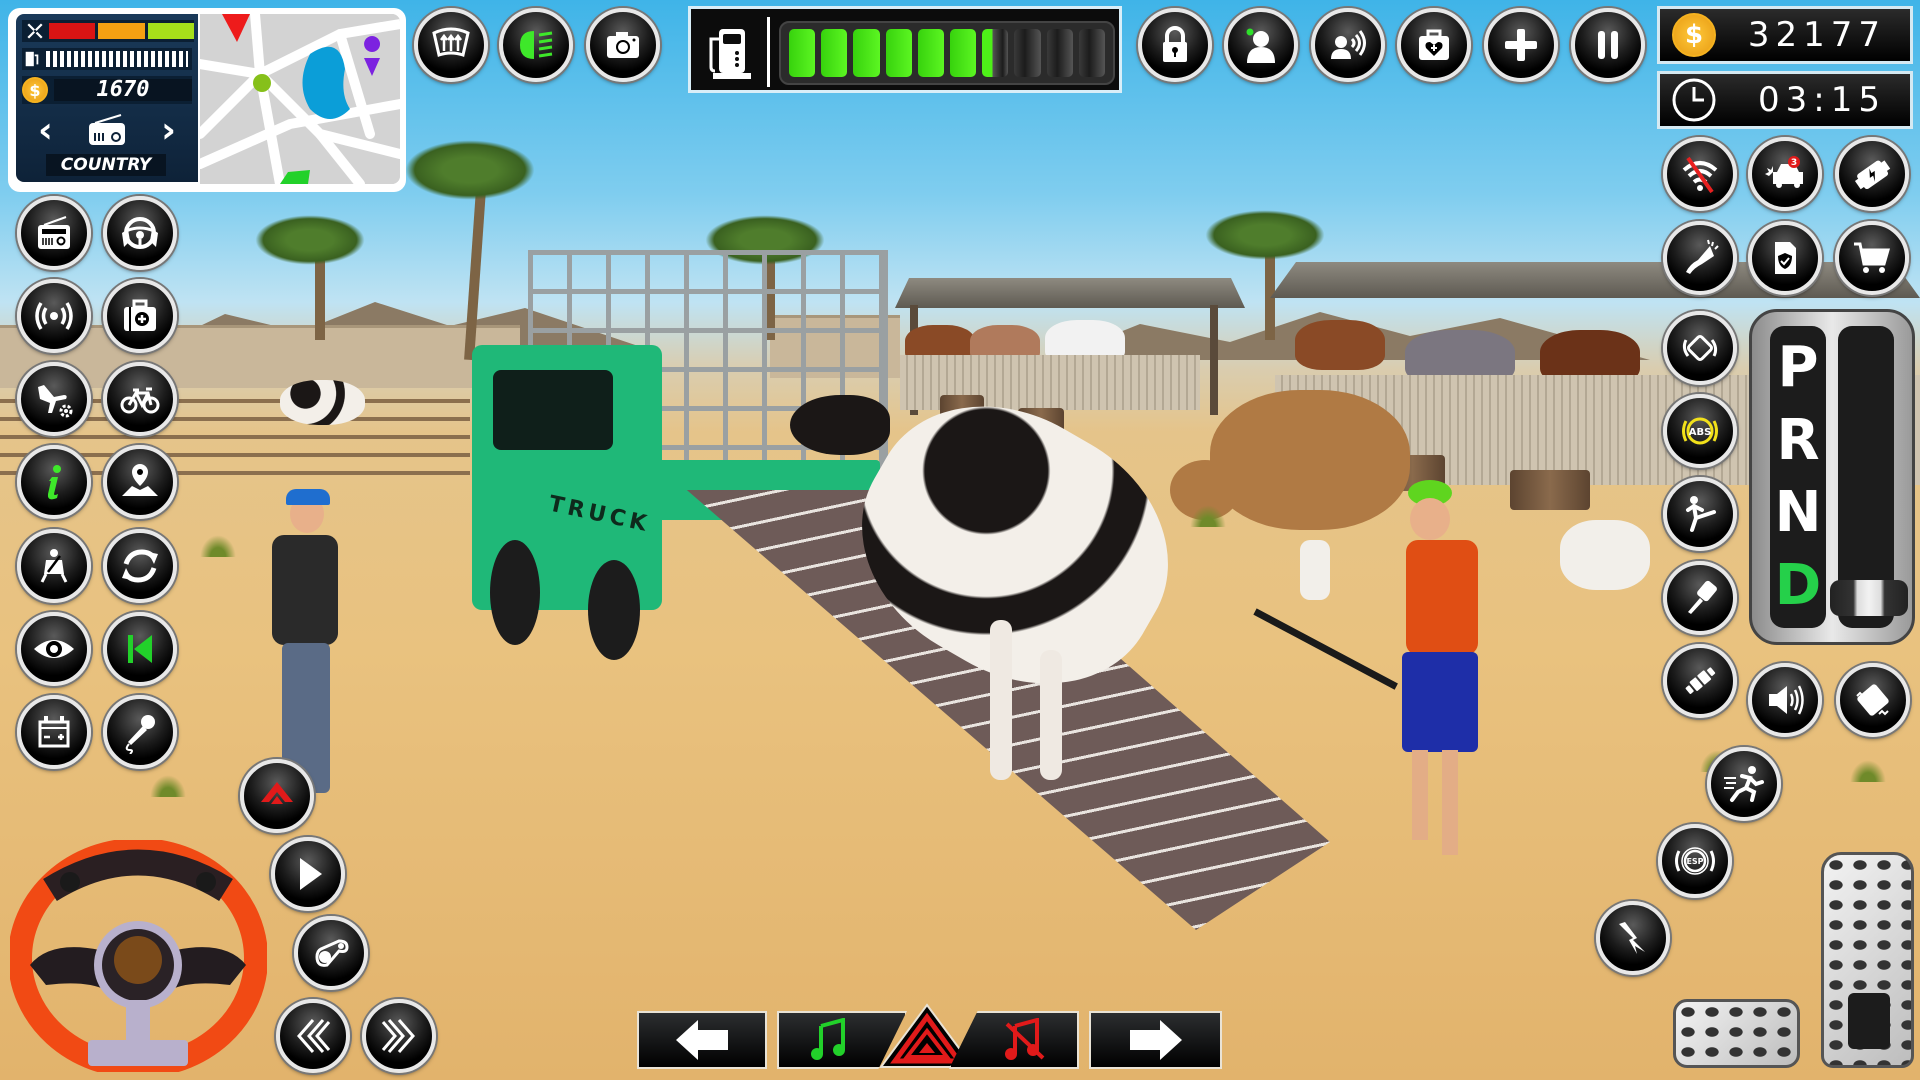 The width and height of the screenshot is (1920, 1080). I want to click on rotate-camera-button, so click(1700, 348).